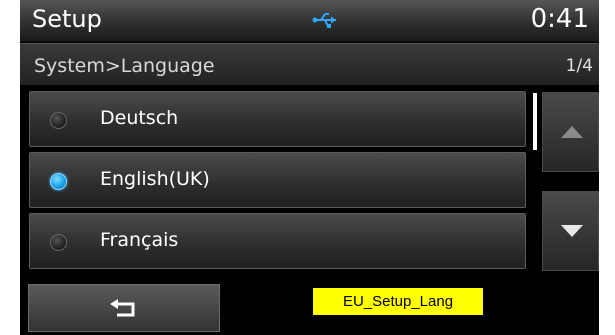 The height and width of the screenshot is (335, 615). What do you see at coordinates (58, 181) in the screenshot?
I see `radio-button-selected` at bounding box center [58, 181].